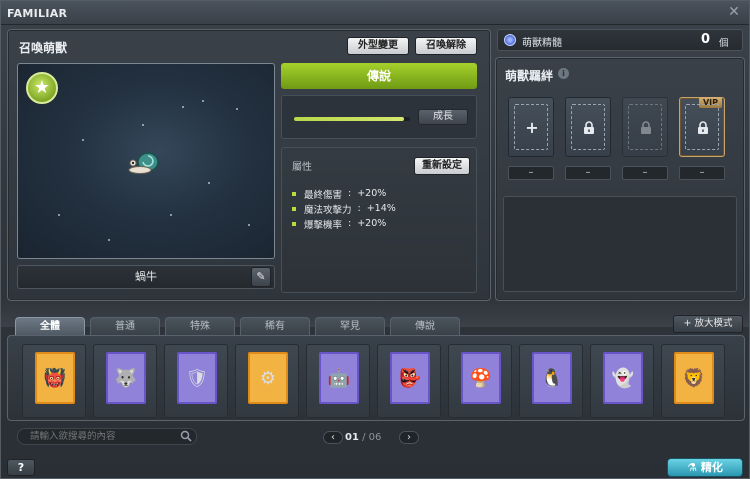 Image resolution: width=750 pixels, height=479 pixels. What do you see at coordinates (302, 167) in the screenshot?
I see `attributes-label: 屬性` at bounding box center [302, 167].